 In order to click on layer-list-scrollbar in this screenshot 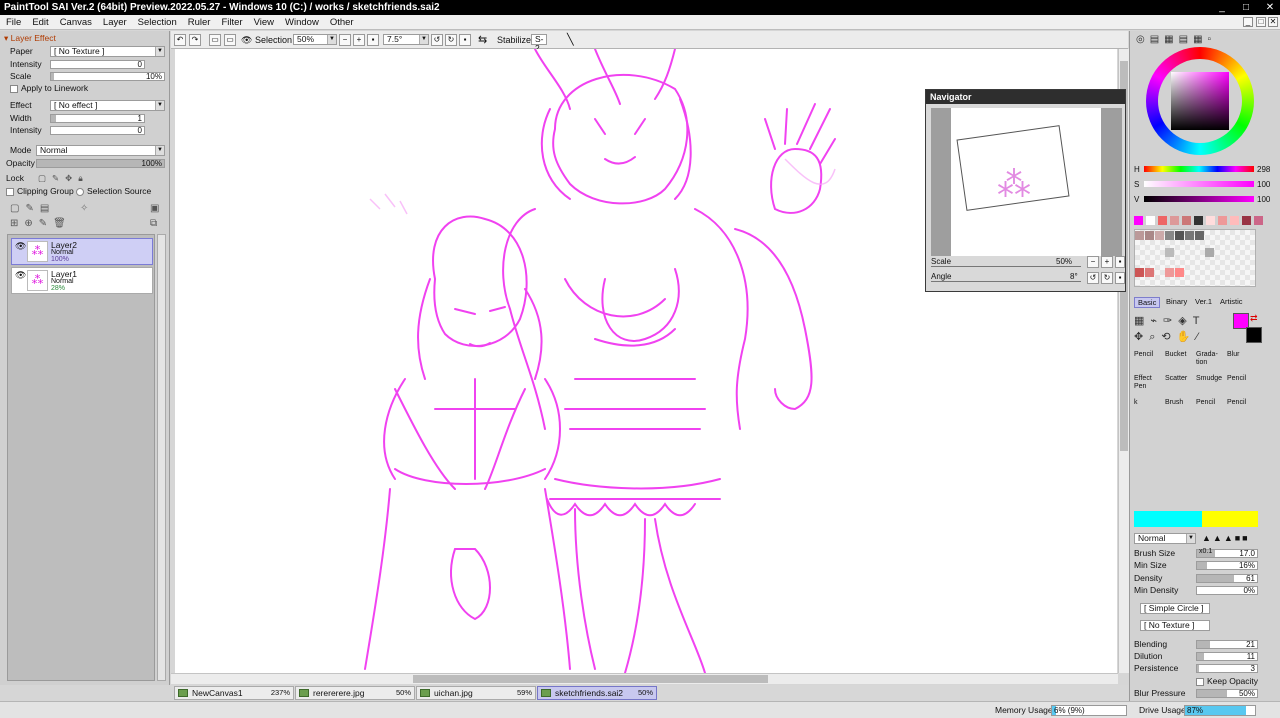, I will do `click(161, 457)`.